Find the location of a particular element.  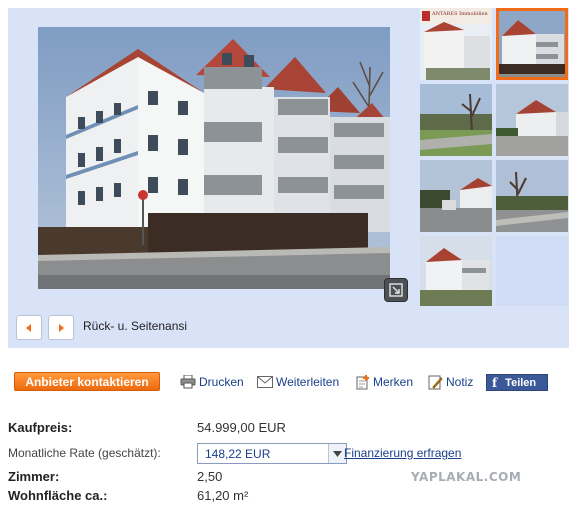

remember-link: Merken is located at coordinates (384, 382).